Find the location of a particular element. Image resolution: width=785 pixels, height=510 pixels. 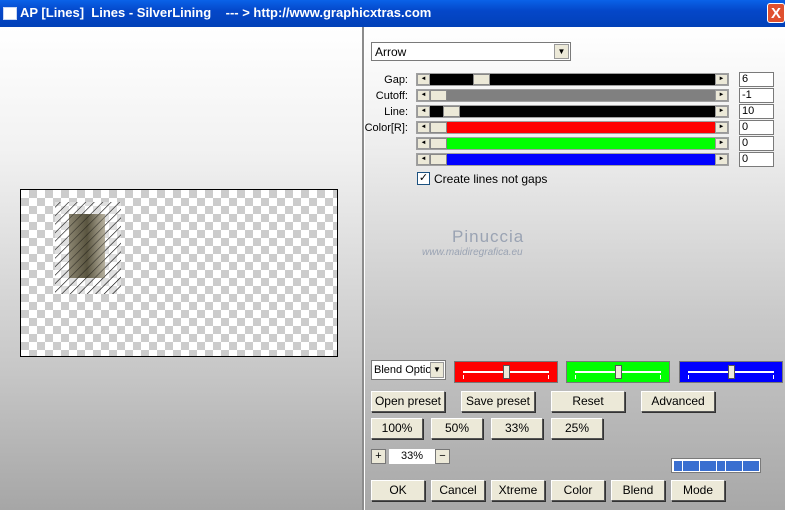

create-lines-label: Create lines not gaps is located at coordinates (491, 179).